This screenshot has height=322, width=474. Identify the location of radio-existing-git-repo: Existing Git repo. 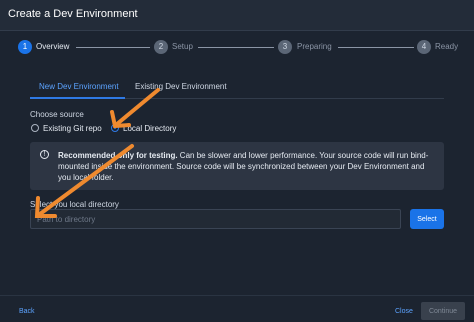
(66, 128).